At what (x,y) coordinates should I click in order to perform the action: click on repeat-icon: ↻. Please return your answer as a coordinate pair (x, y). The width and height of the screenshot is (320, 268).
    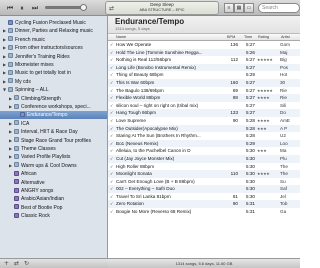
    Looking at the image, I should click on (26, 263).